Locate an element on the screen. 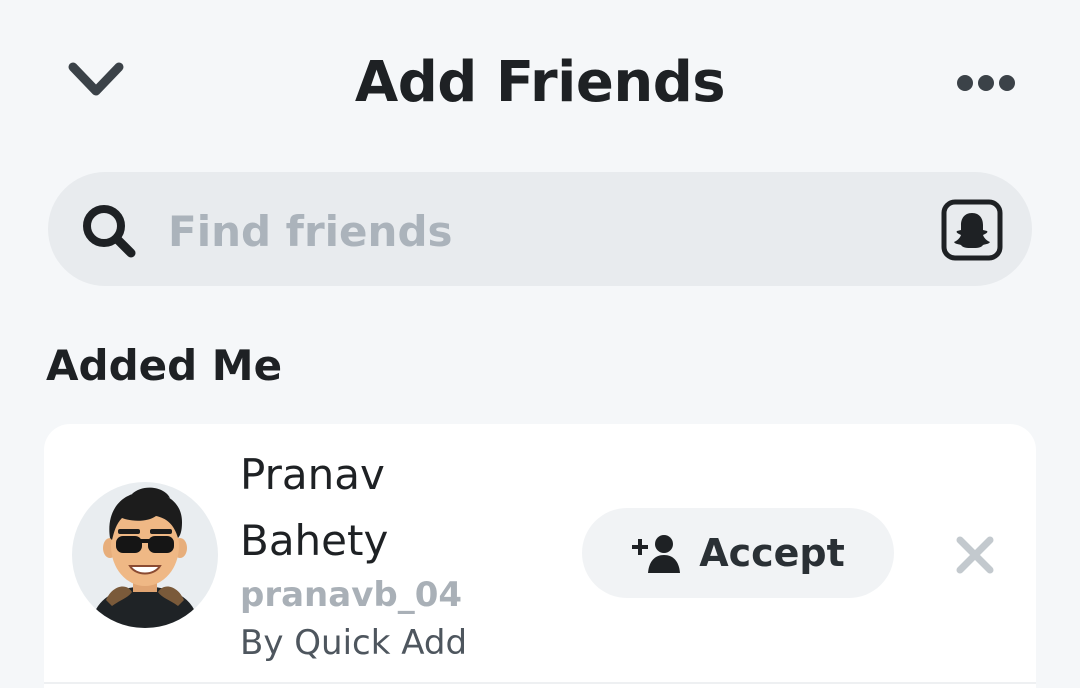  search-icon is located at coordinates (109, 231).